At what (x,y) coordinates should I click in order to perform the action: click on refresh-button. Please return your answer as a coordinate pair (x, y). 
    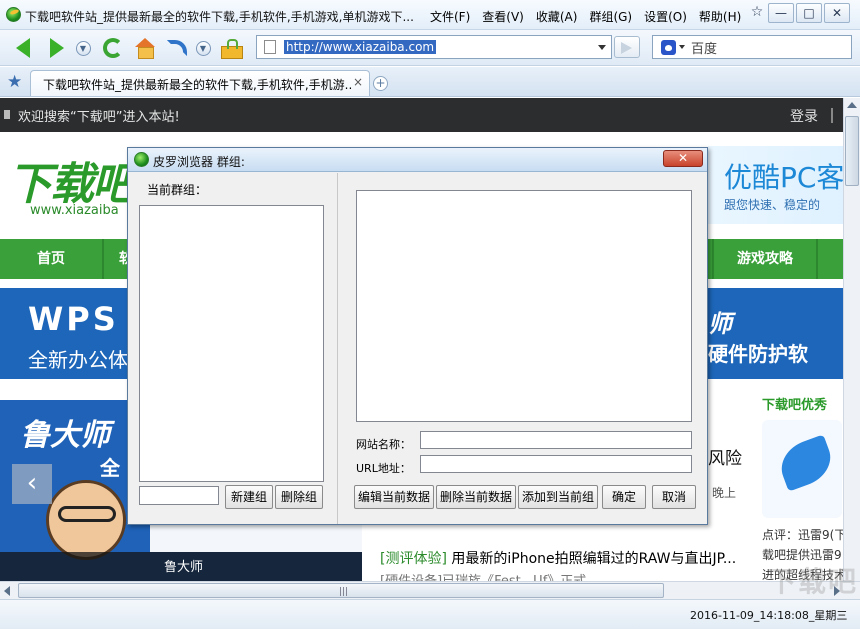
    Looking at the image, I should click on (113, 48).